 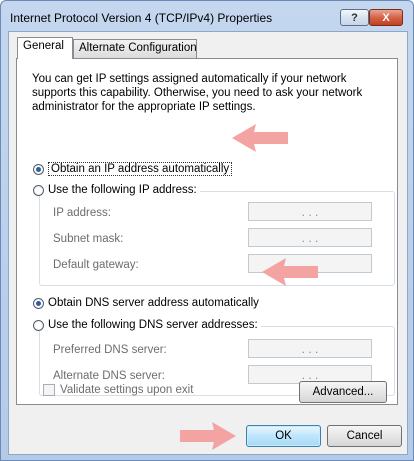 What do you see at coordinates (122, 190) in the screenshot?
I see `ip-manual-label: Use the following IP address:` at bounding box center [122, 190].